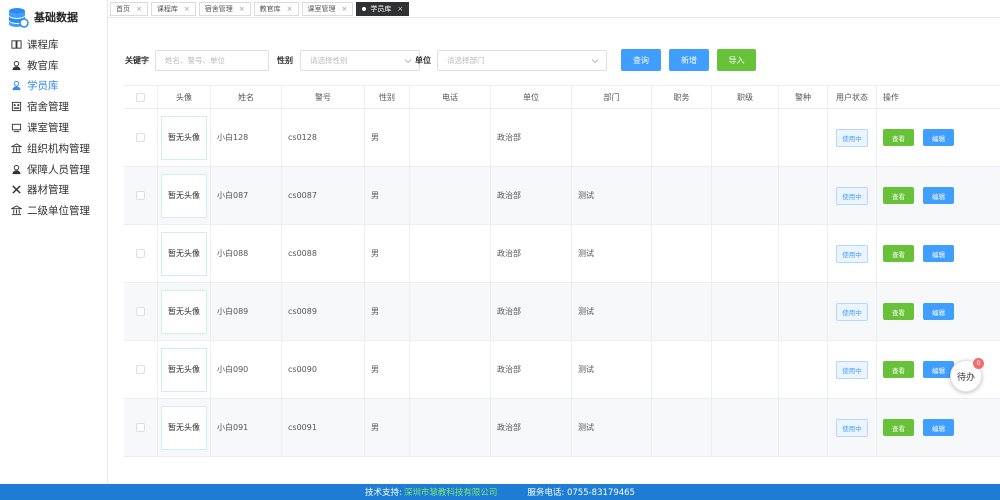 The image size is (1000, 500). Describe the element at coordinates (612, 137) in the screenshot. I see `cell-dept` at that location.